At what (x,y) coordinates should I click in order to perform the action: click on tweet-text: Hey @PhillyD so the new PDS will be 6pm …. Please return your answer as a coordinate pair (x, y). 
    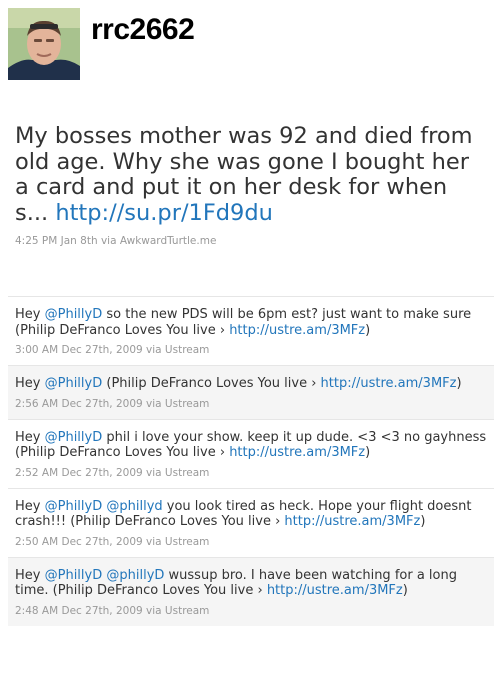
    Looking at the image, I should click on (251, 322).